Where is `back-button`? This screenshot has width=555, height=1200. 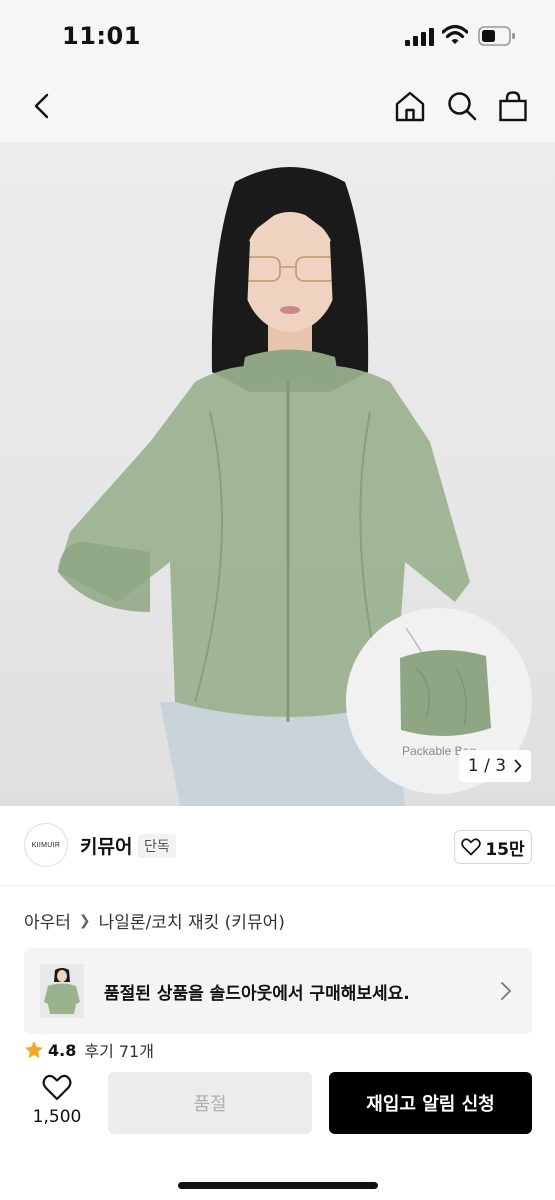
back-button is located at coordinates (42, 106).